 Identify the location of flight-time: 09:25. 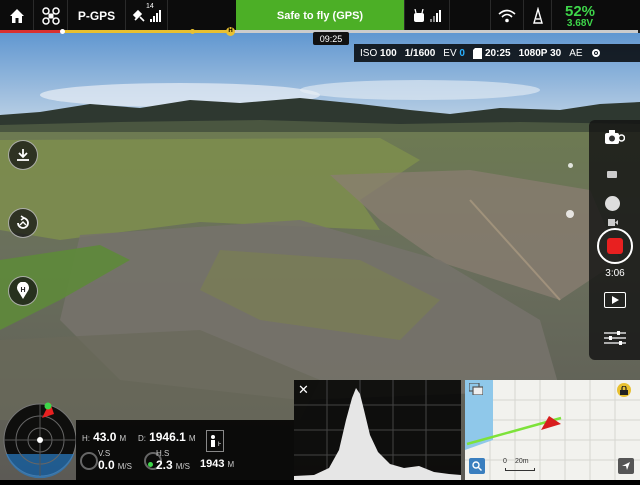
(331, 38).